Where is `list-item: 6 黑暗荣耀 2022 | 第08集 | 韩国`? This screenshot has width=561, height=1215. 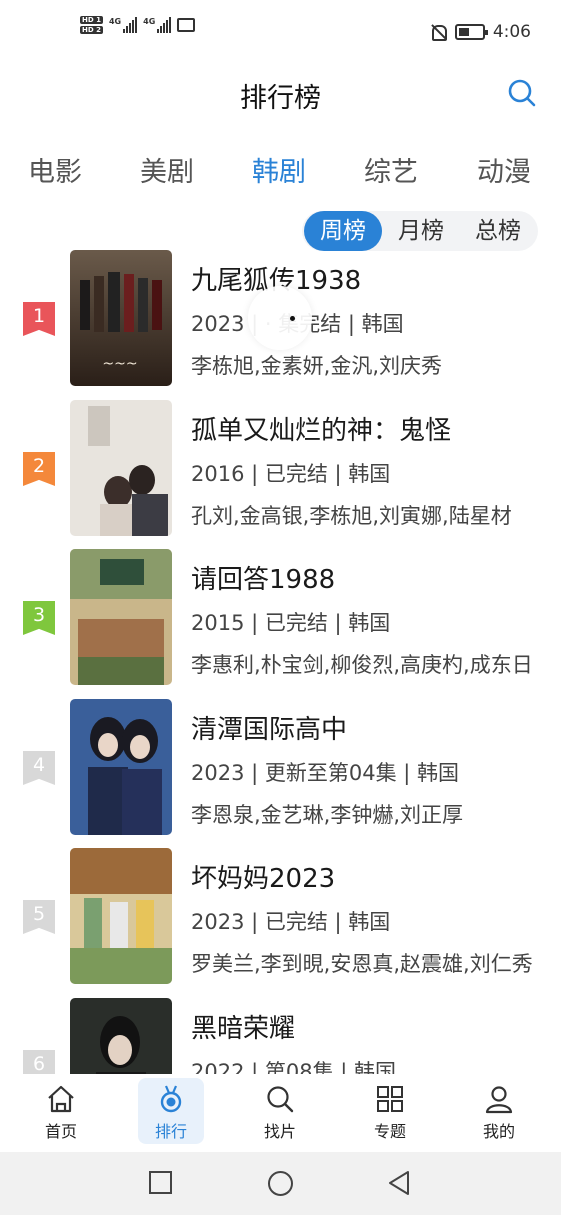 list-item: 6 黑暗荣耀 2022 | 第08集 | 韩国 is located at coordinates (280, 1036).